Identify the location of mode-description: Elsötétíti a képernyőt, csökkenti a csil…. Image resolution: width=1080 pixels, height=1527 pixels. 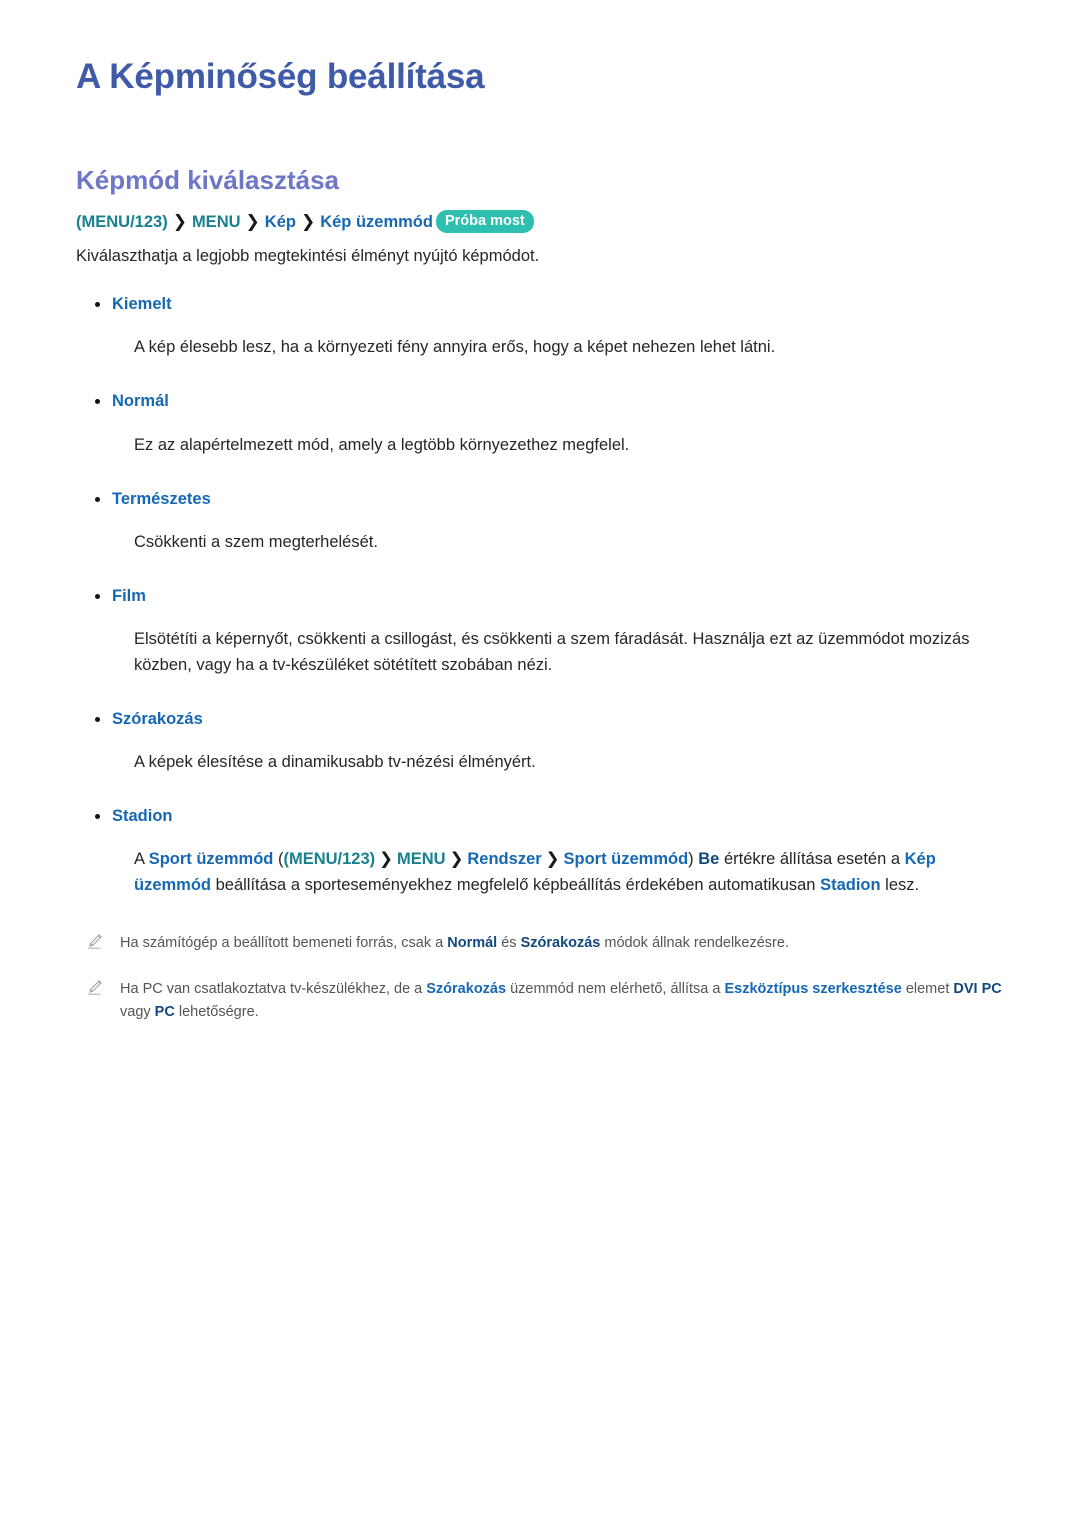
(552, 651).